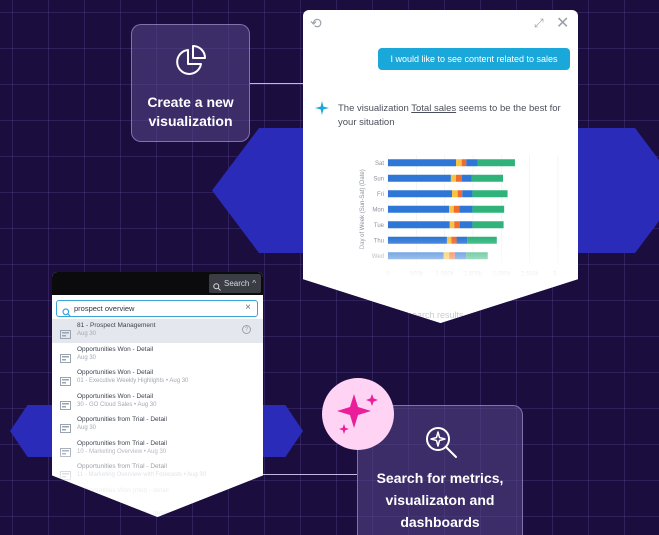 The image size is (659, 535). What do you see at coordinates (276, 83) in the screenshot?
I see `connector-line-top` at bounding box center [276, 83].